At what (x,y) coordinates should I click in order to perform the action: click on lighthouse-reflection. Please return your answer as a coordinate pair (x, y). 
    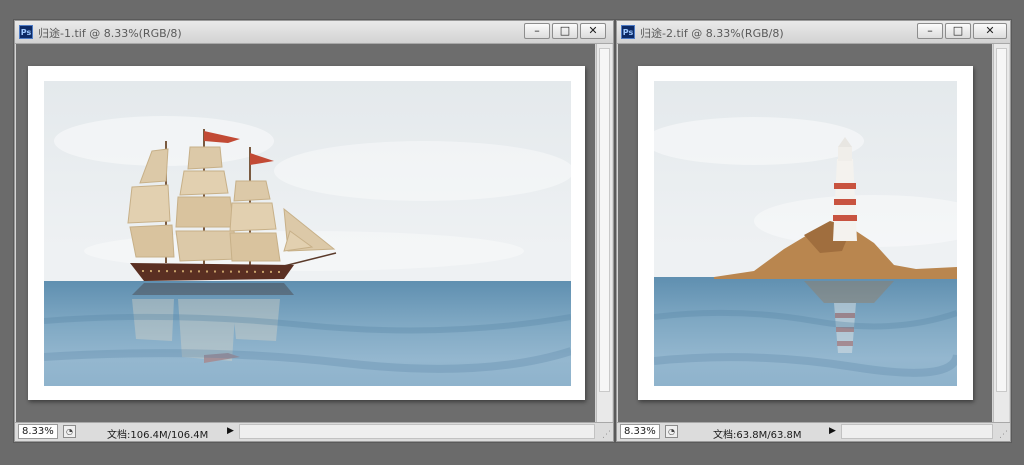
    Looking at the image, I should click on (849, 317).